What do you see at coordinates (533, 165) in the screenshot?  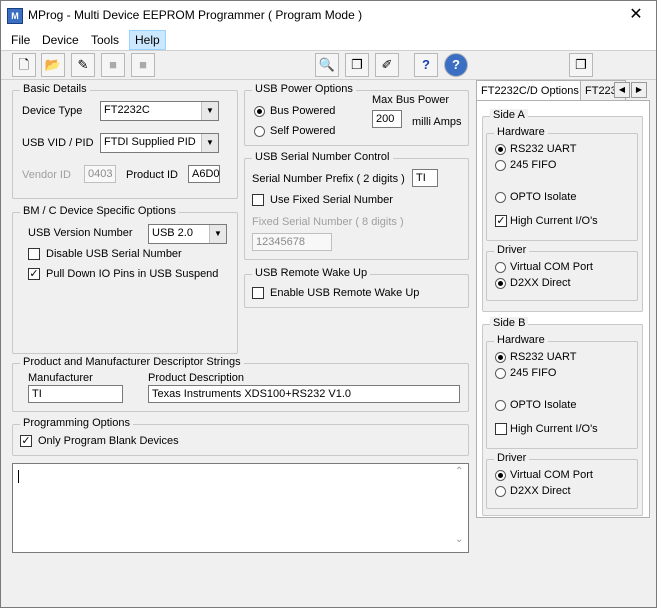 I see `side-a-fifo-label: 245 FIFO` at bounding box center [533, 165].